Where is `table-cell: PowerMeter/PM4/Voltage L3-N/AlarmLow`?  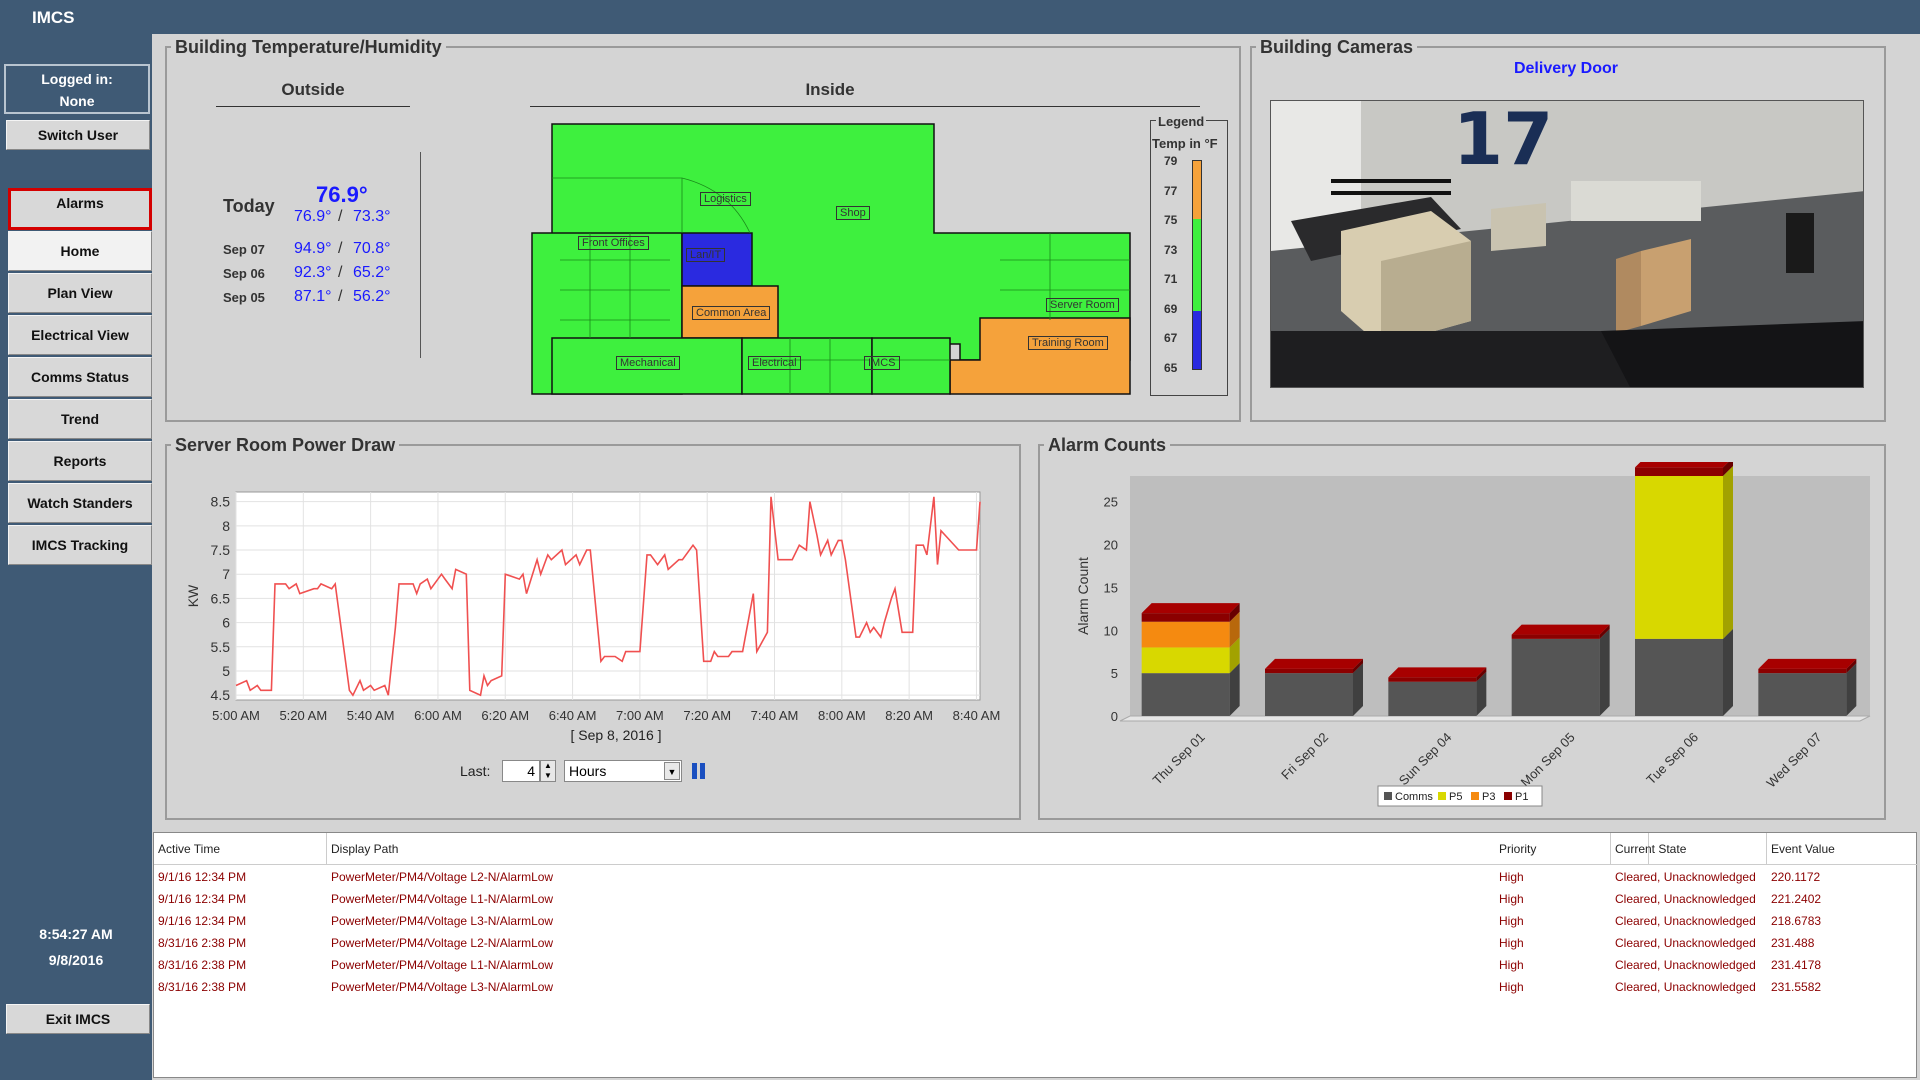 table-cell: PowerMeter/PM4/Voltage L3-N/AlarmLow is located at coordinates (442, 921).